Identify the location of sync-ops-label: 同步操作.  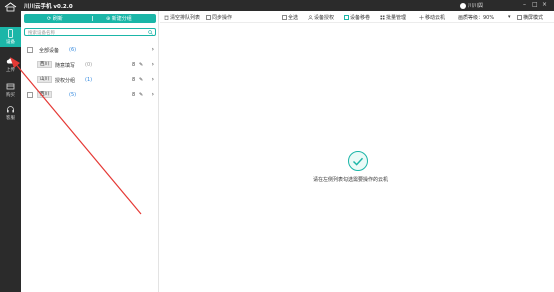
(222, 18).